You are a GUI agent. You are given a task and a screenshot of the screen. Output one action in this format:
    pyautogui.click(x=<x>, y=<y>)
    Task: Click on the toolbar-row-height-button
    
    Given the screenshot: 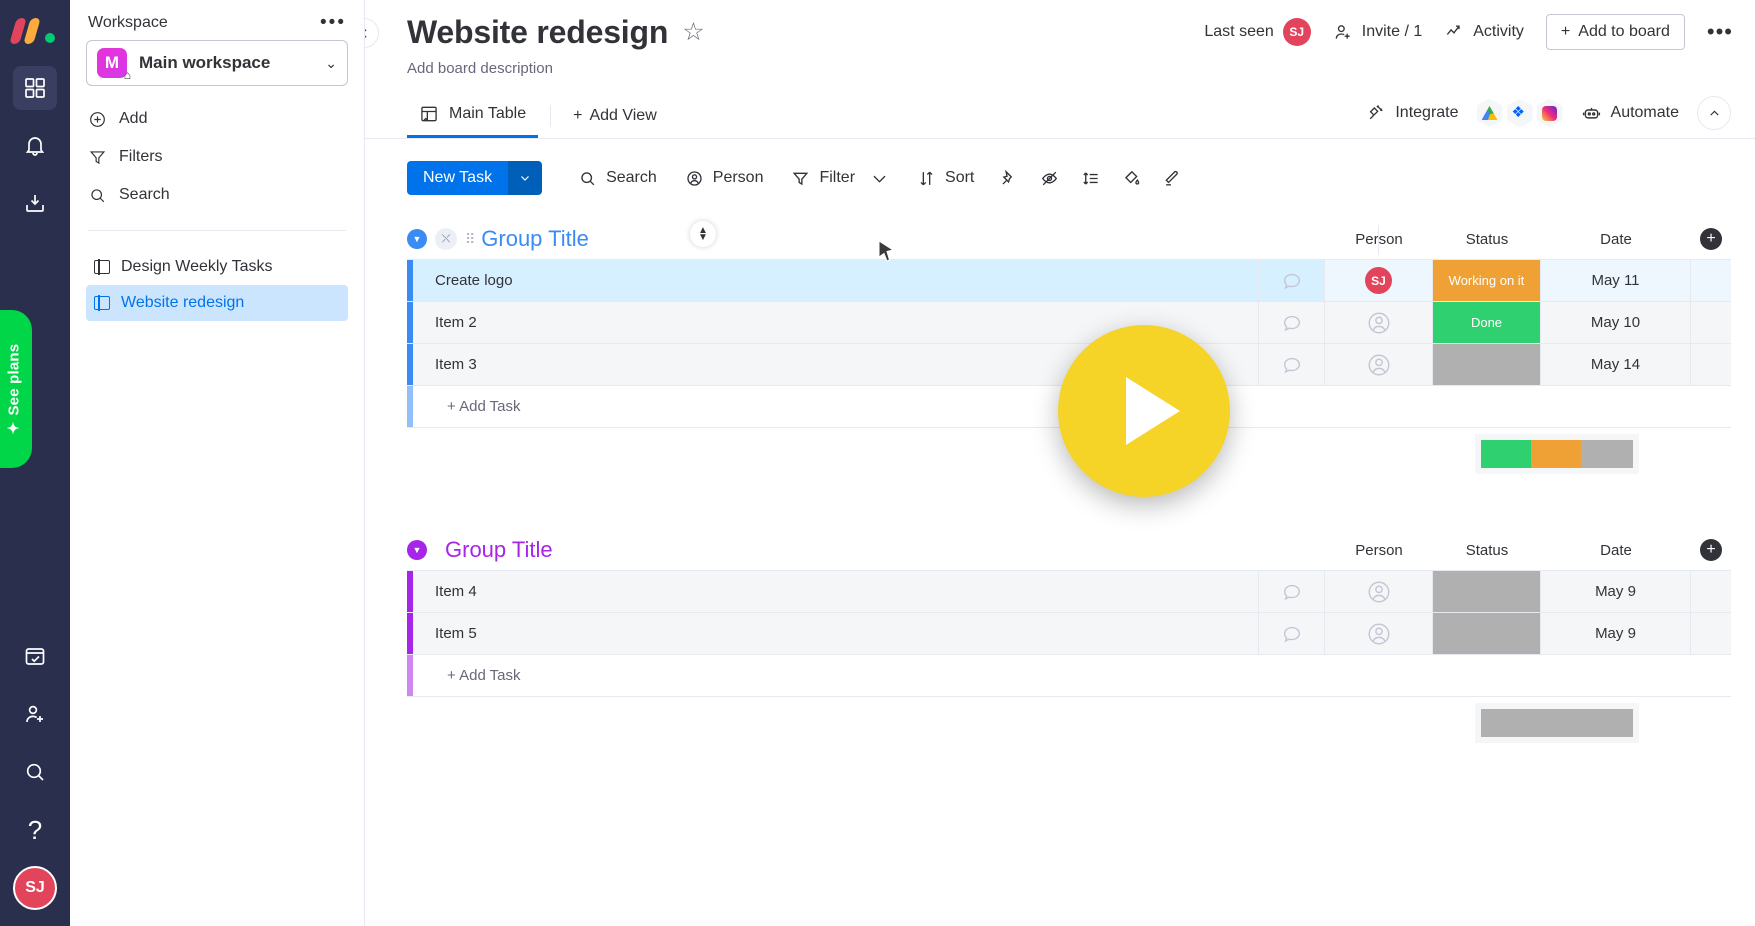 What is the action you would take?
    pyautogui.click(x=1090, y=178)
    